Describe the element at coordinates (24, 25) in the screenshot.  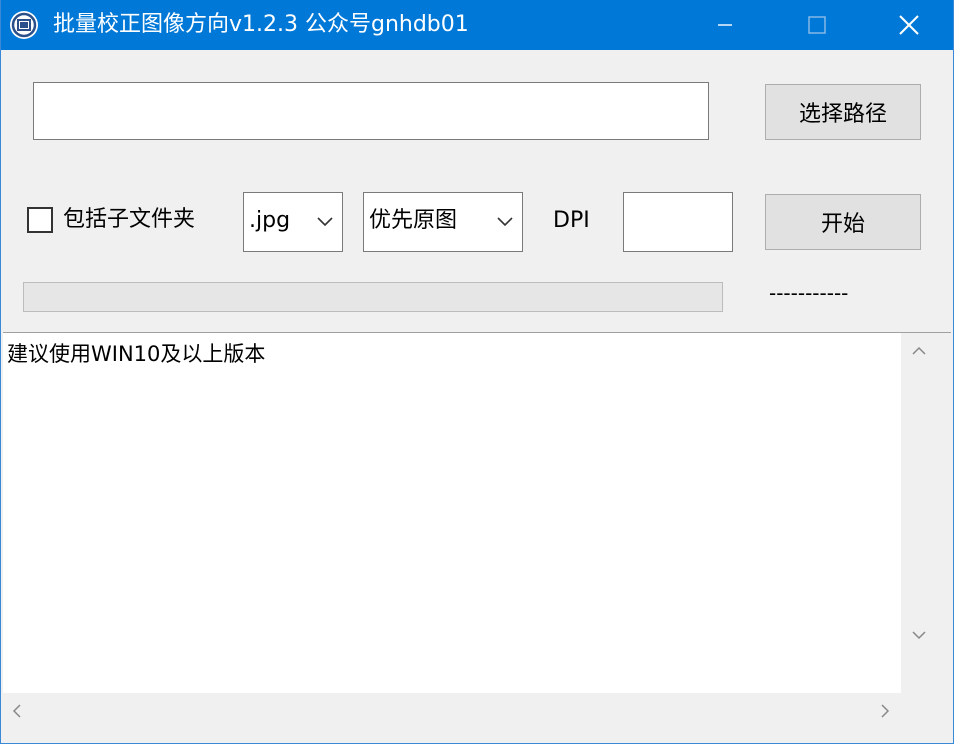
I see `app-icon` at that location.